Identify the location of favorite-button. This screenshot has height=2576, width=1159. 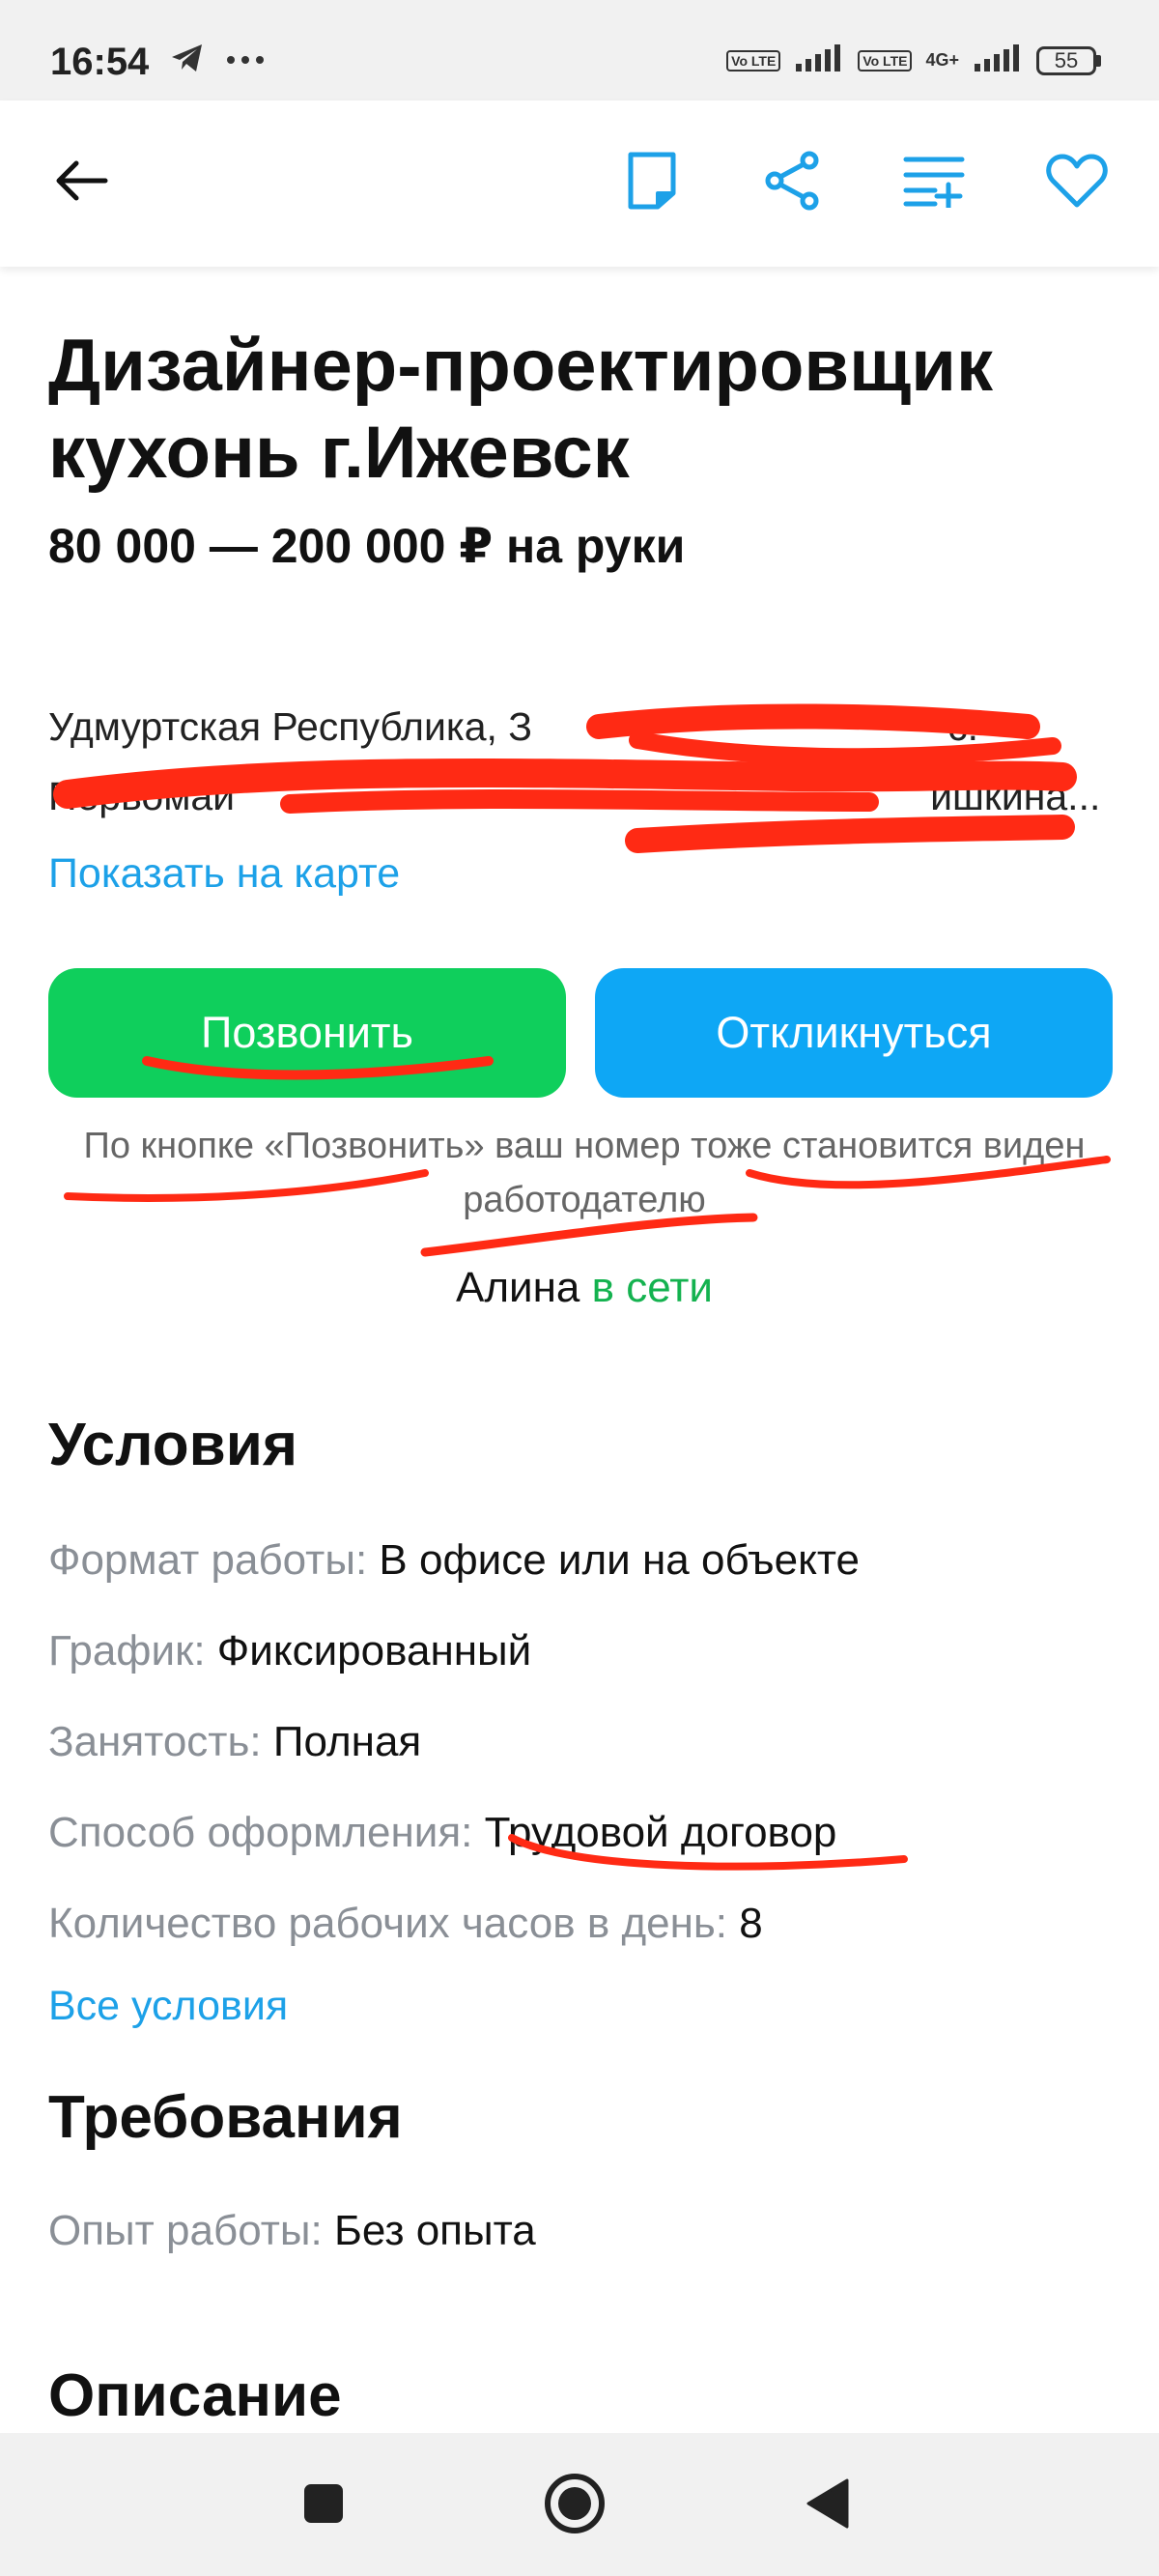
(1076, 182).